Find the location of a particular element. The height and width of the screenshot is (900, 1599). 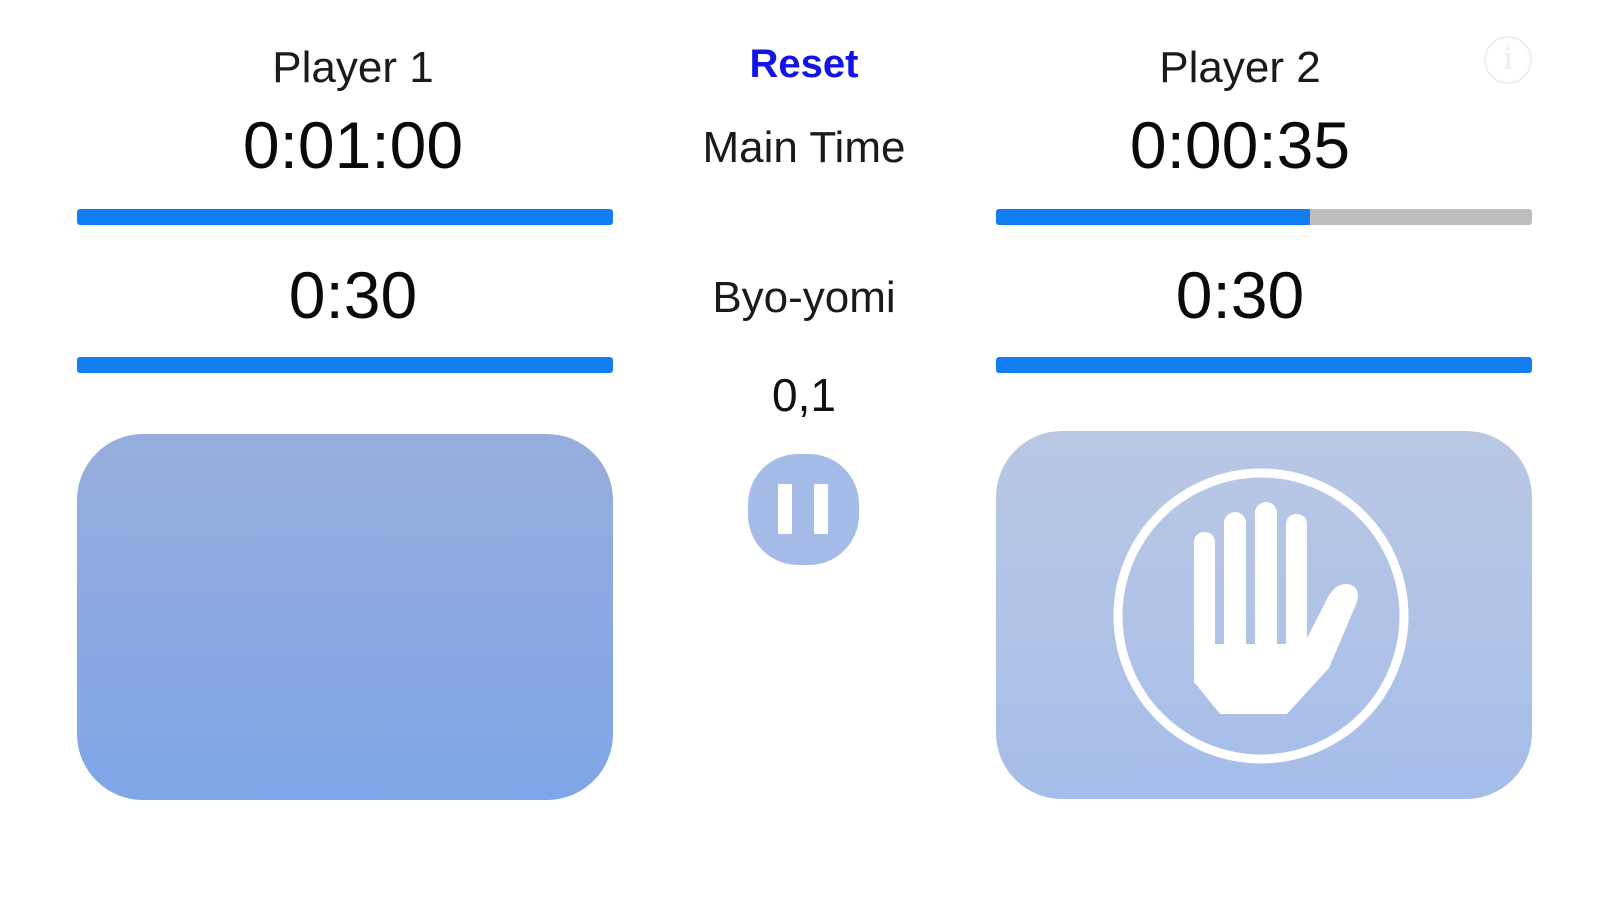

player1-byo-progress is located at coordinates (345, 365).